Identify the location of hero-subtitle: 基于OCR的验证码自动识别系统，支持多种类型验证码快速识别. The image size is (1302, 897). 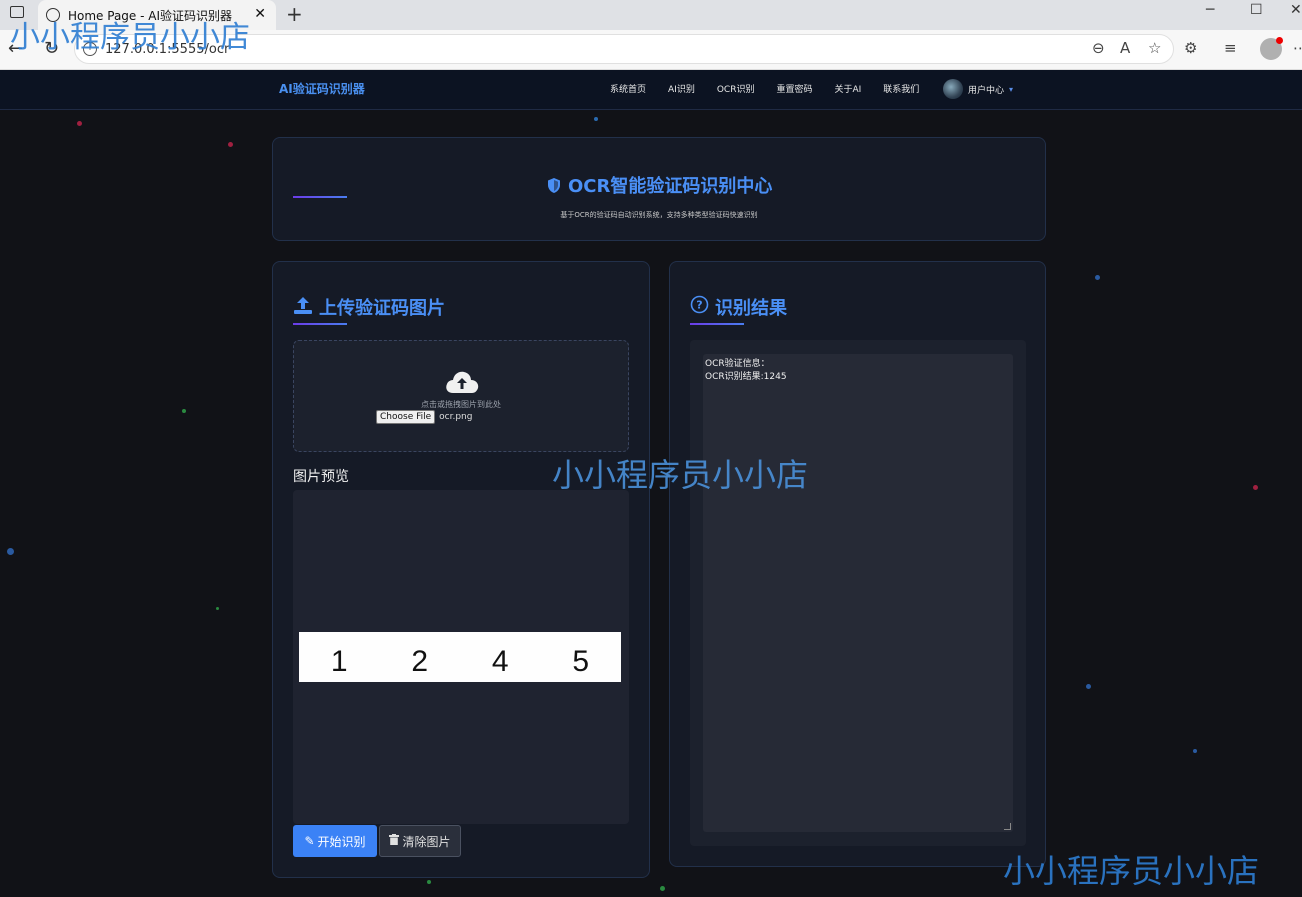
(659, 215).